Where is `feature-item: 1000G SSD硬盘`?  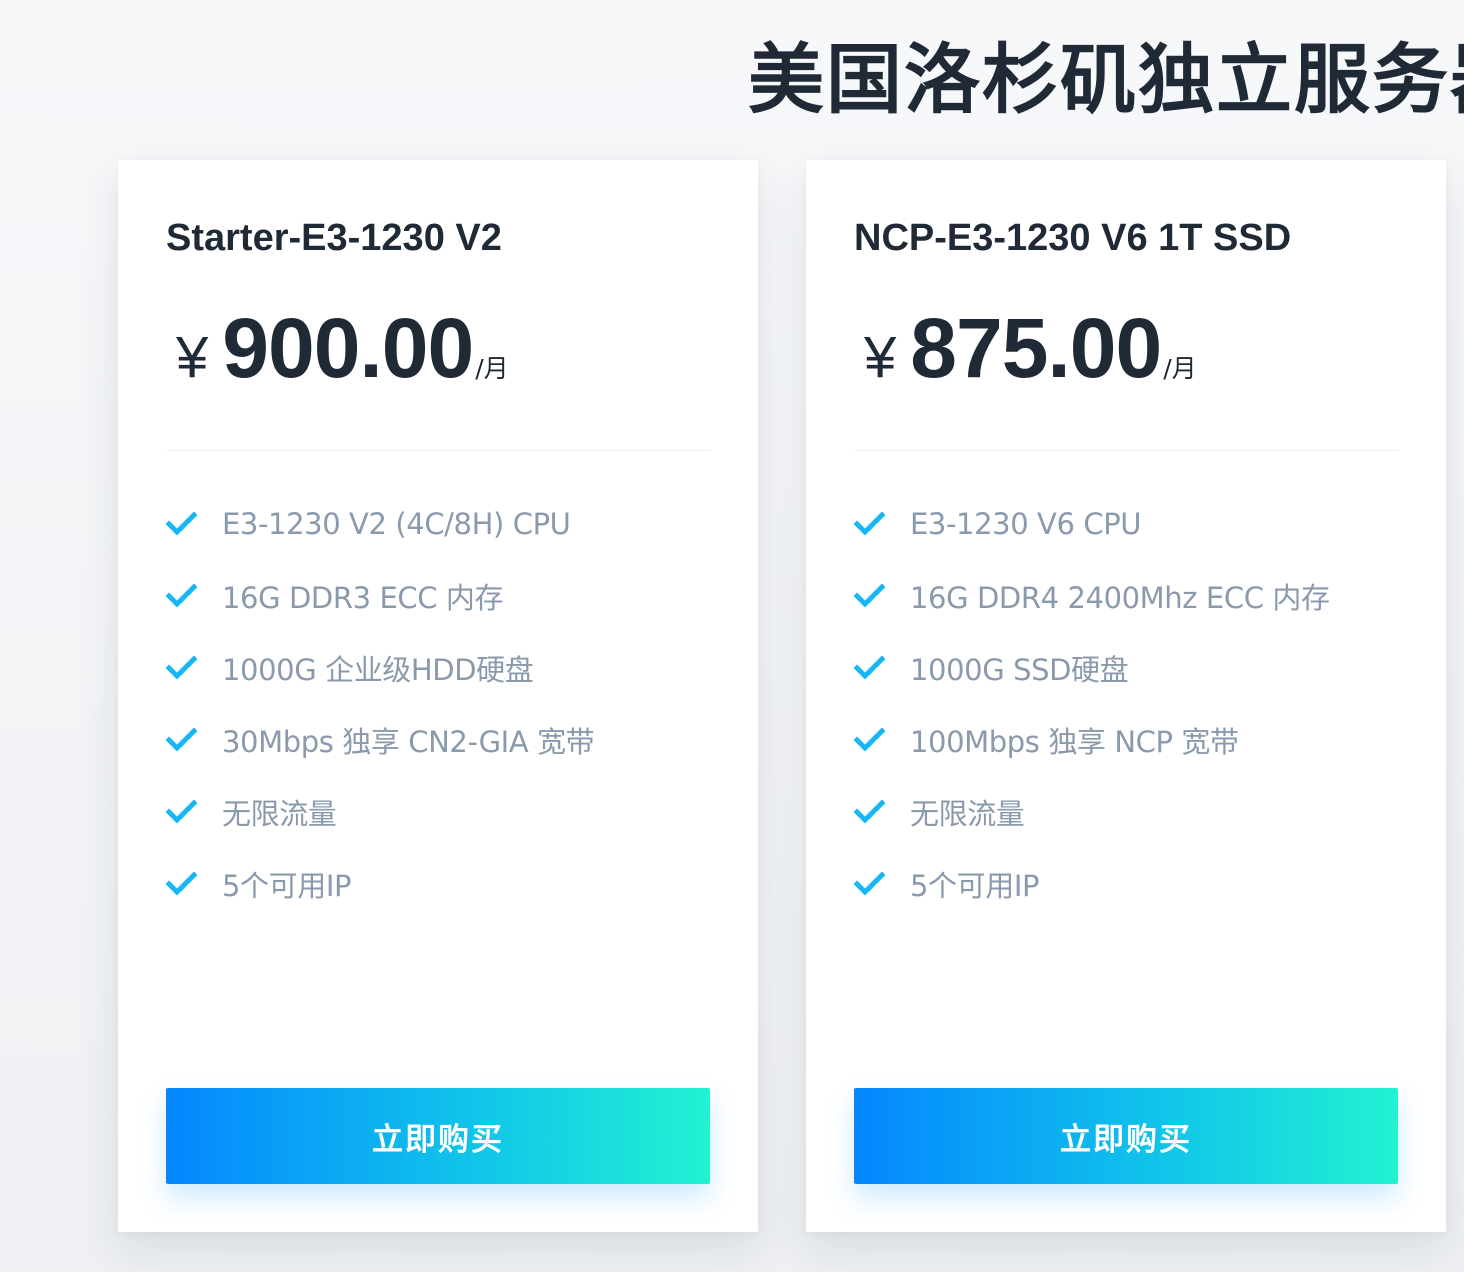 feature-item: 1000G SSD硬盘 is located at coordinates (1092, 668).